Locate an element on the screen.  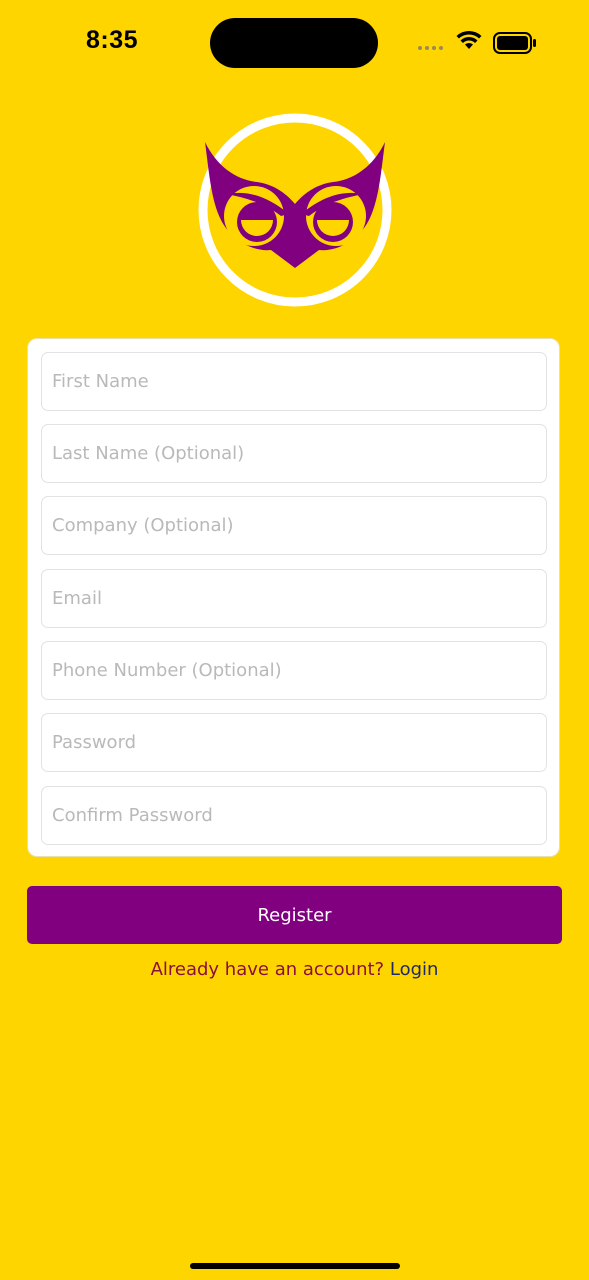
login-row: Already have an account? Login is located at coordinates (294, 969).